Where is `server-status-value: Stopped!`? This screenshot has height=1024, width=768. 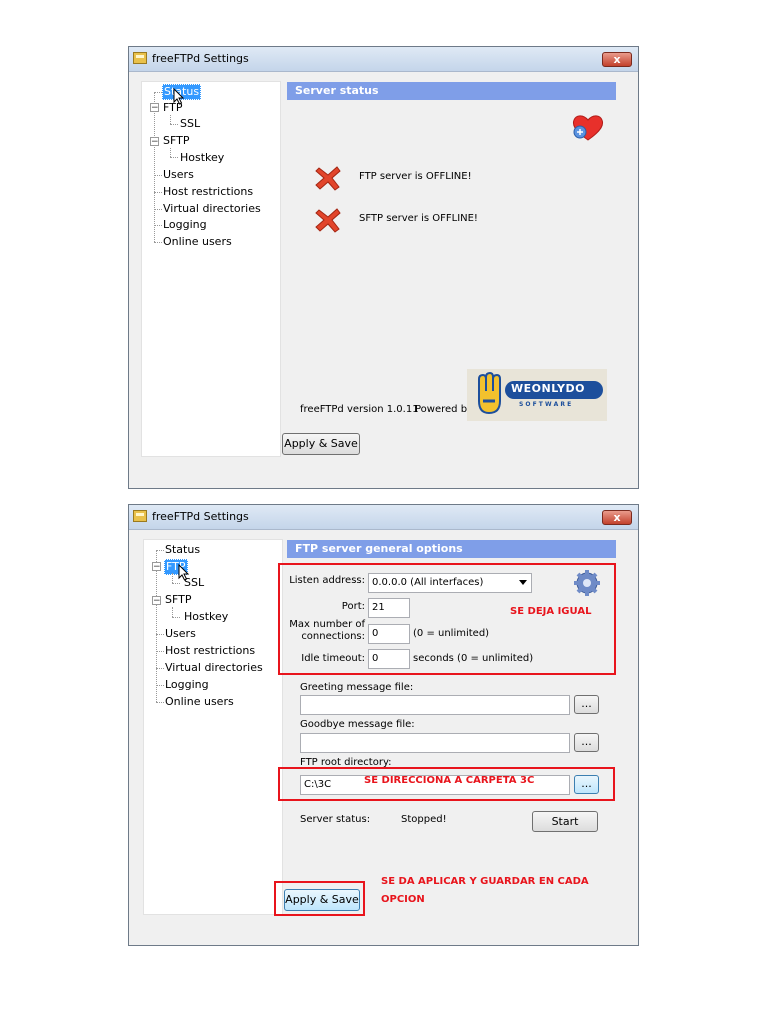
server-status-value: Stopped! is located at coordinates (424, 819).